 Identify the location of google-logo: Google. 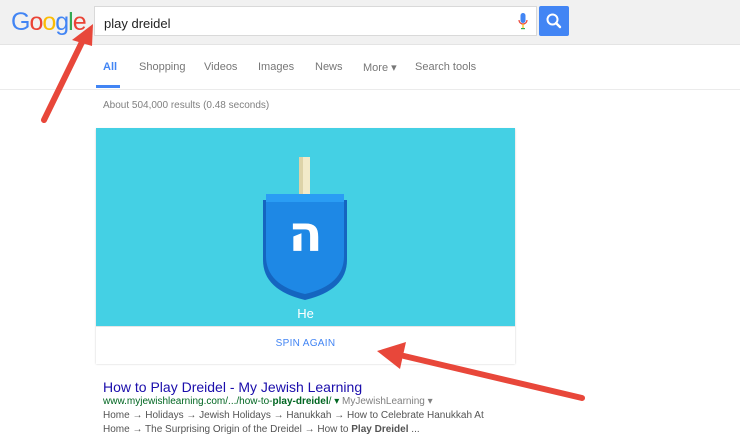
(49, 22).